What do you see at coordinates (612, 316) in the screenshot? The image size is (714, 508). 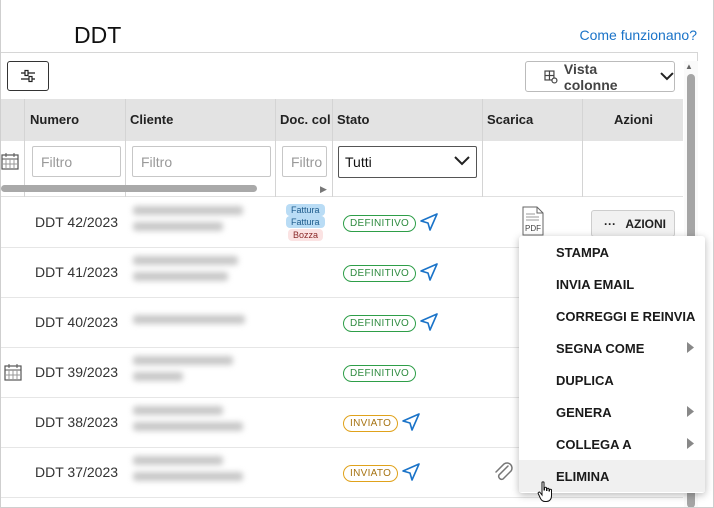 I see `menu-item-correggi-e-reinvia: CORREGGI E REINVIA` at bounding box center [612, 316].